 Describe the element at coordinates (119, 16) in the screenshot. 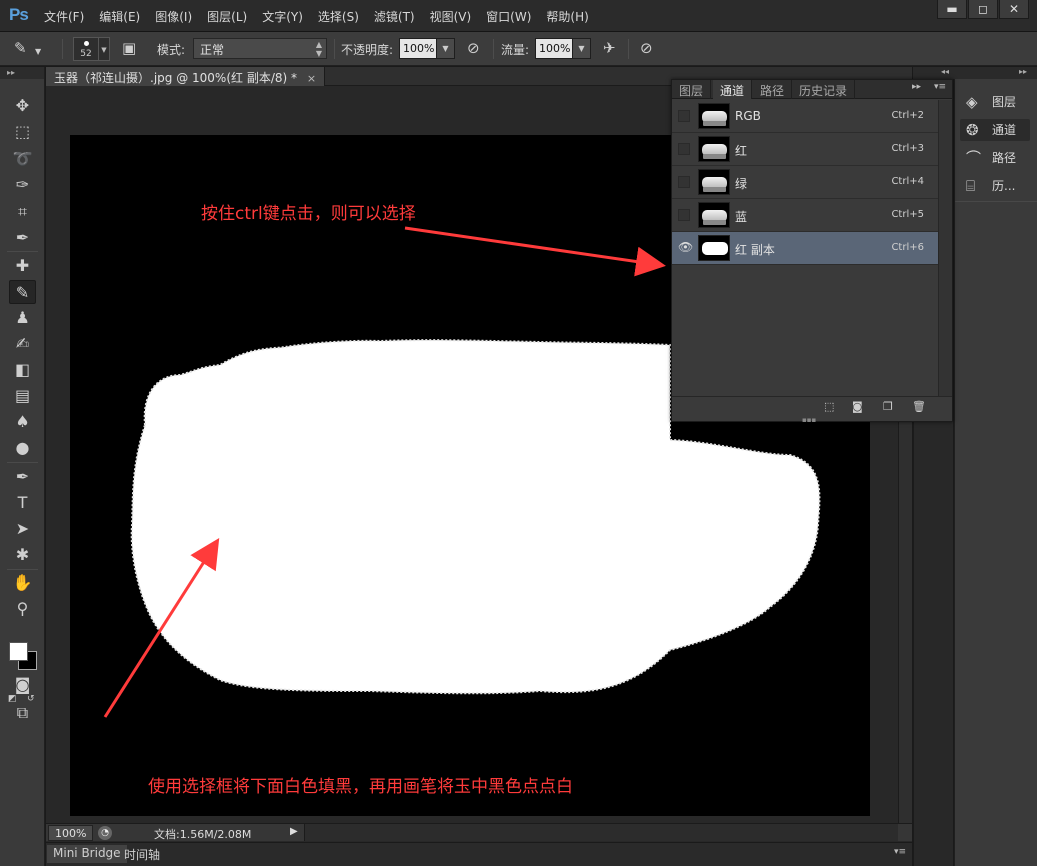

I see `menu-edit: 编辑(E)` at that location.